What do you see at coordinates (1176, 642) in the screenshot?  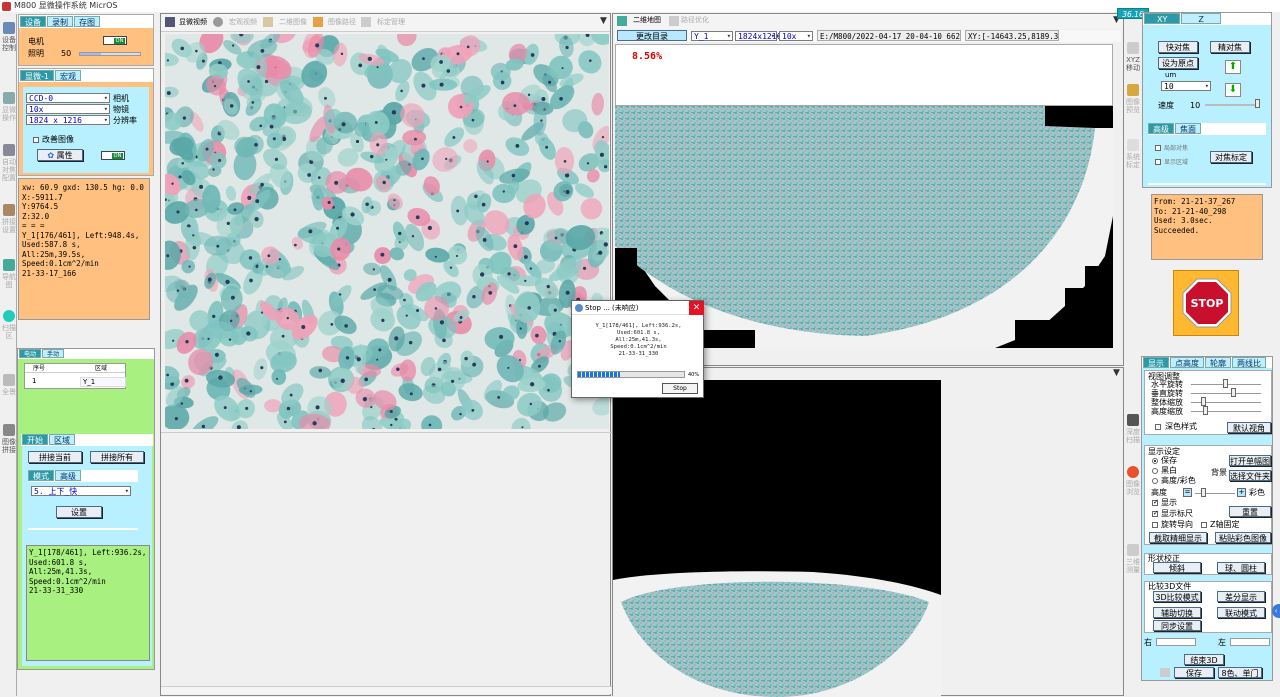 I see `right-file-field` at bounding box center [1176, 642].